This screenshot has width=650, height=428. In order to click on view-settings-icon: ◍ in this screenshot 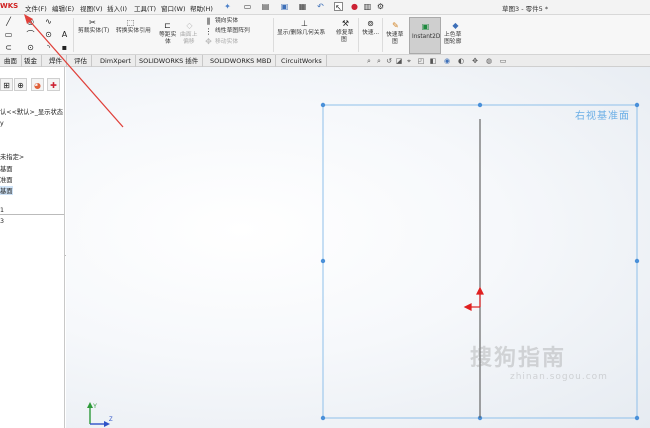, I will do `click(489, 61)`.